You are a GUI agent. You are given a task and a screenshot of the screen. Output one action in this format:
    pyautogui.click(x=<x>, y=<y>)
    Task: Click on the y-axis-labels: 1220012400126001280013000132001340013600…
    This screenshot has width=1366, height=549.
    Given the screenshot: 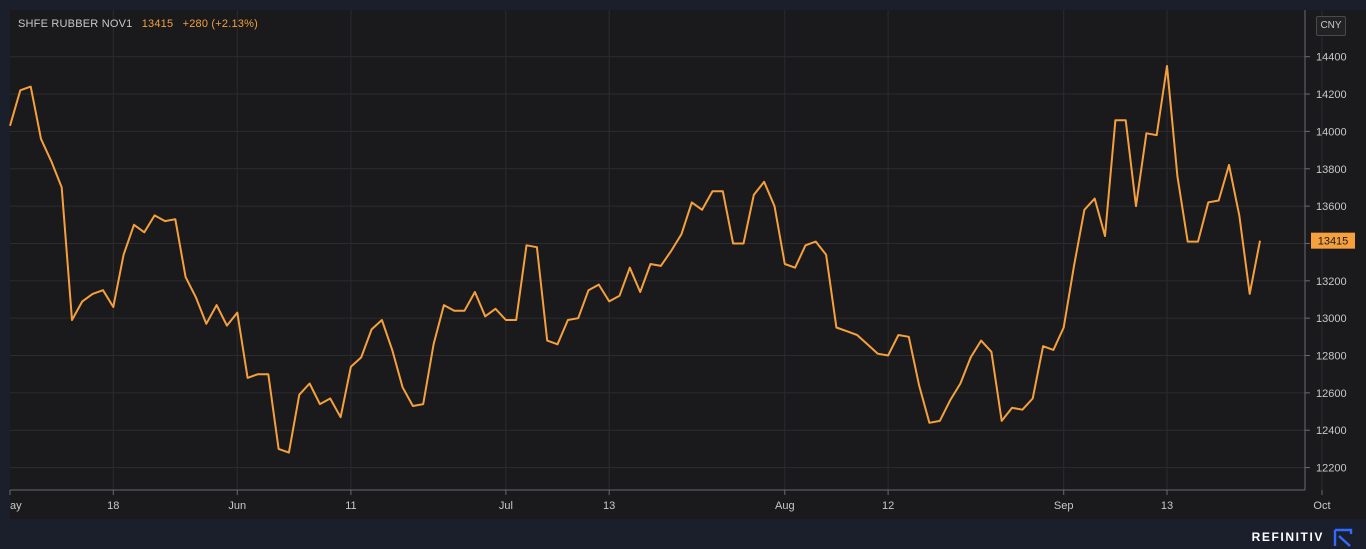 What is the action you would take?
    pyautogui.click(x=1331, y=263)
    